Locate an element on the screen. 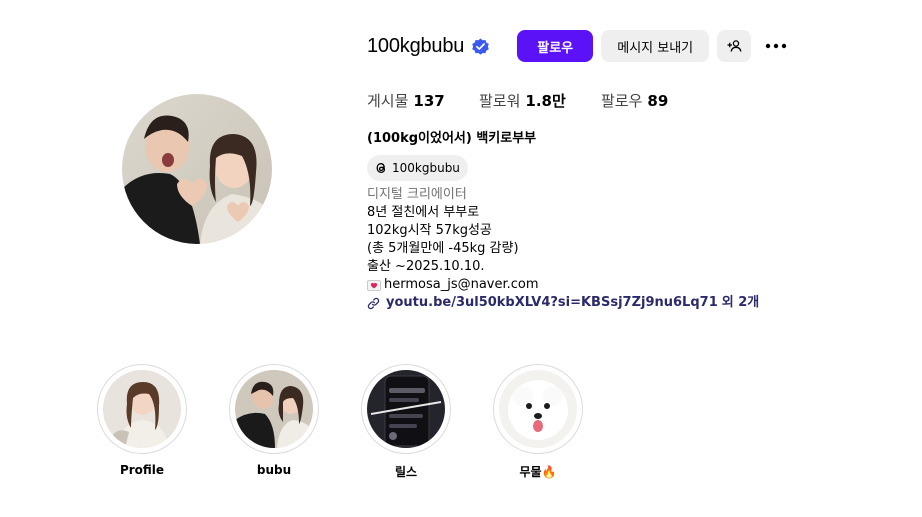 The image size is (922, 517). follow-button: 팔로우 is located at coordinates (555, 46).